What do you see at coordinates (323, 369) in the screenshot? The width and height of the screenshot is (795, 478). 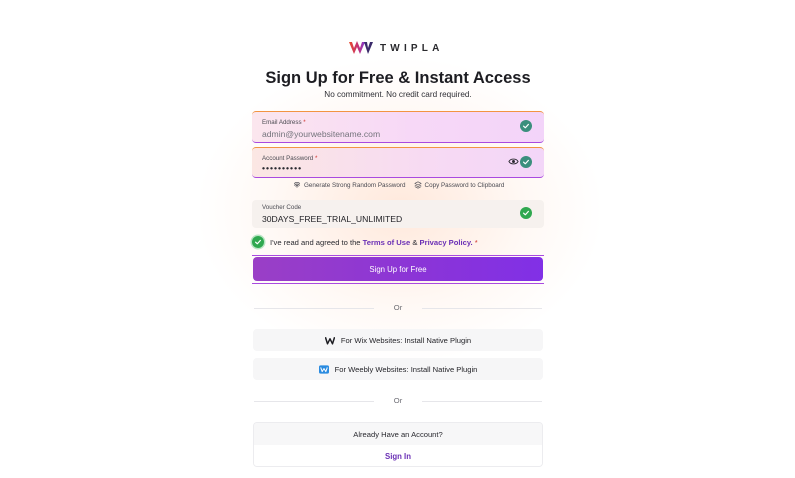 I see `weebly-icon` at bounding box center [323, 369].